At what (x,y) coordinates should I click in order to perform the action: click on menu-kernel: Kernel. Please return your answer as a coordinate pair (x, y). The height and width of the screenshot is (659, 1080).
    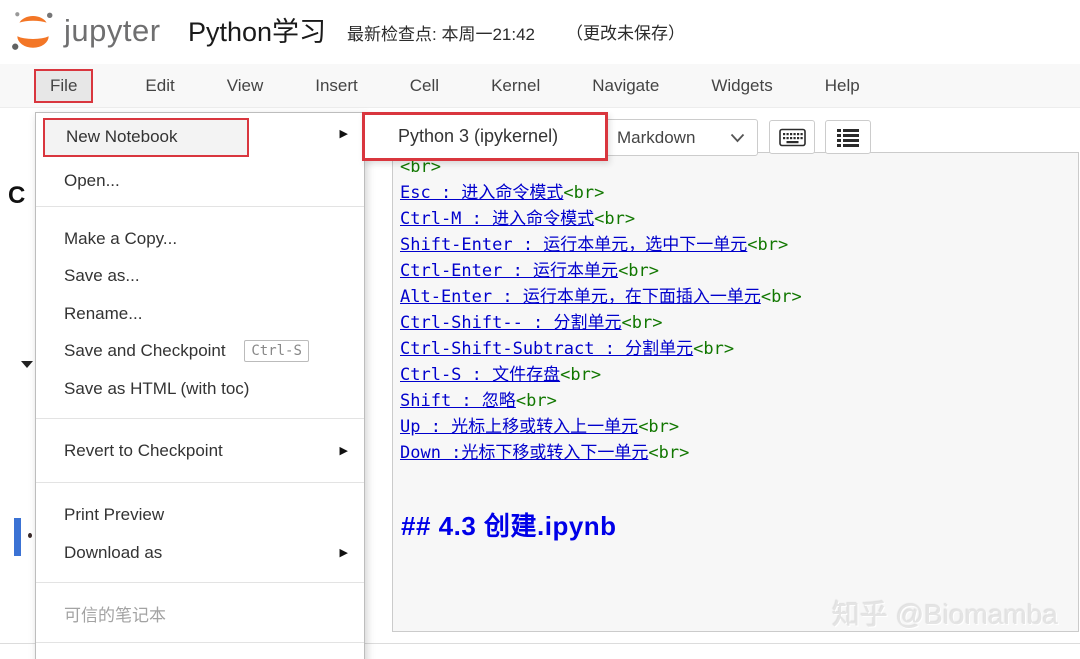
    Looking at the image, I should click on (515, 86).